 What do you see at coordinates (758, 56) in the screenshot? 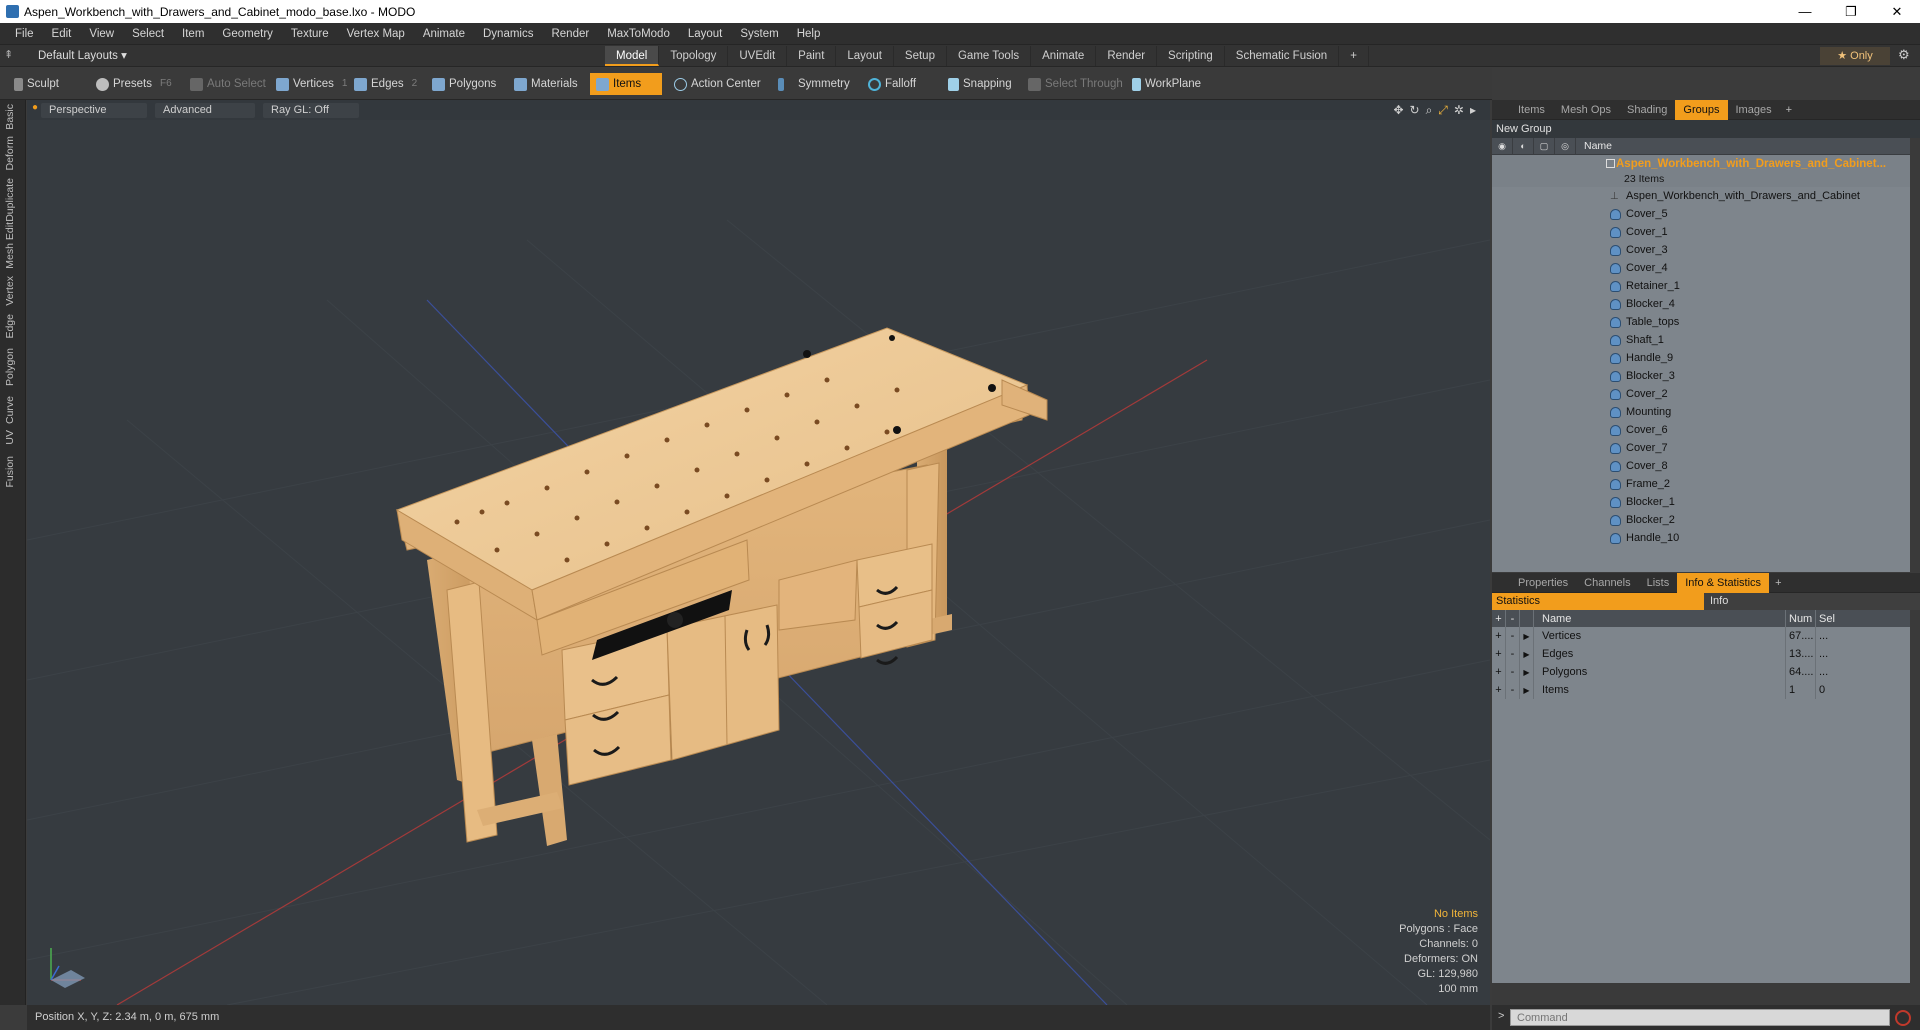
I see `tab-uvedit: UVEdit` at bounding box center [758, 56].